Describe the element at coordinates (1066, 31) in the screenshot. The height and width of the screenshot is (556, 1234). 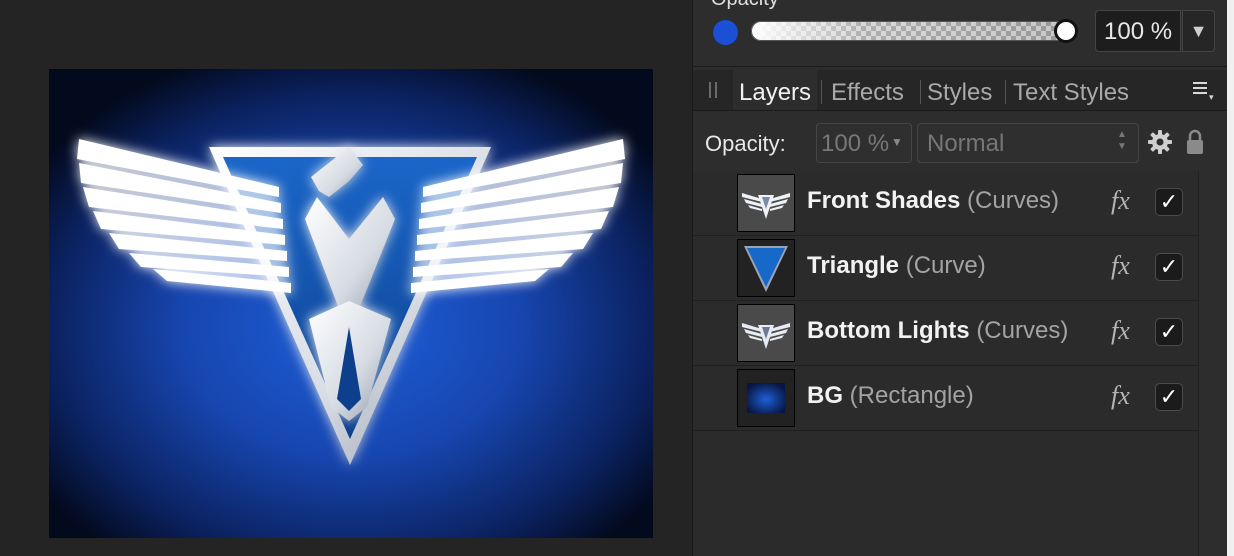
I see `opacity-slider-knob` at that location.